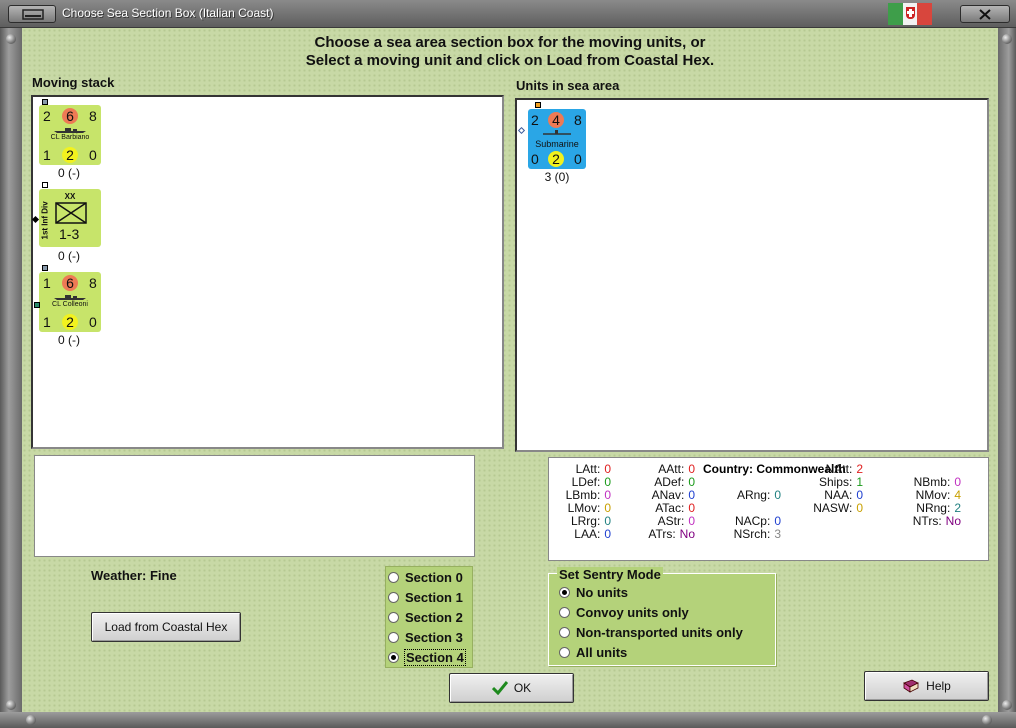 This screenshot has height=728, width=1016. I want to click on help-button: Help, so click(926, 686).